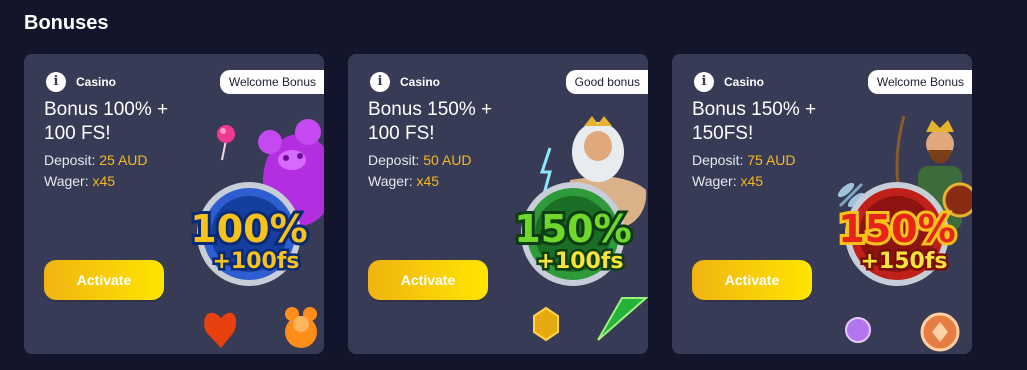 The height and width of the screenshot is (370, 1027). I want to click on bonus-terms: Deposit: 25 AUD Wager: x45, so click(96, 171).